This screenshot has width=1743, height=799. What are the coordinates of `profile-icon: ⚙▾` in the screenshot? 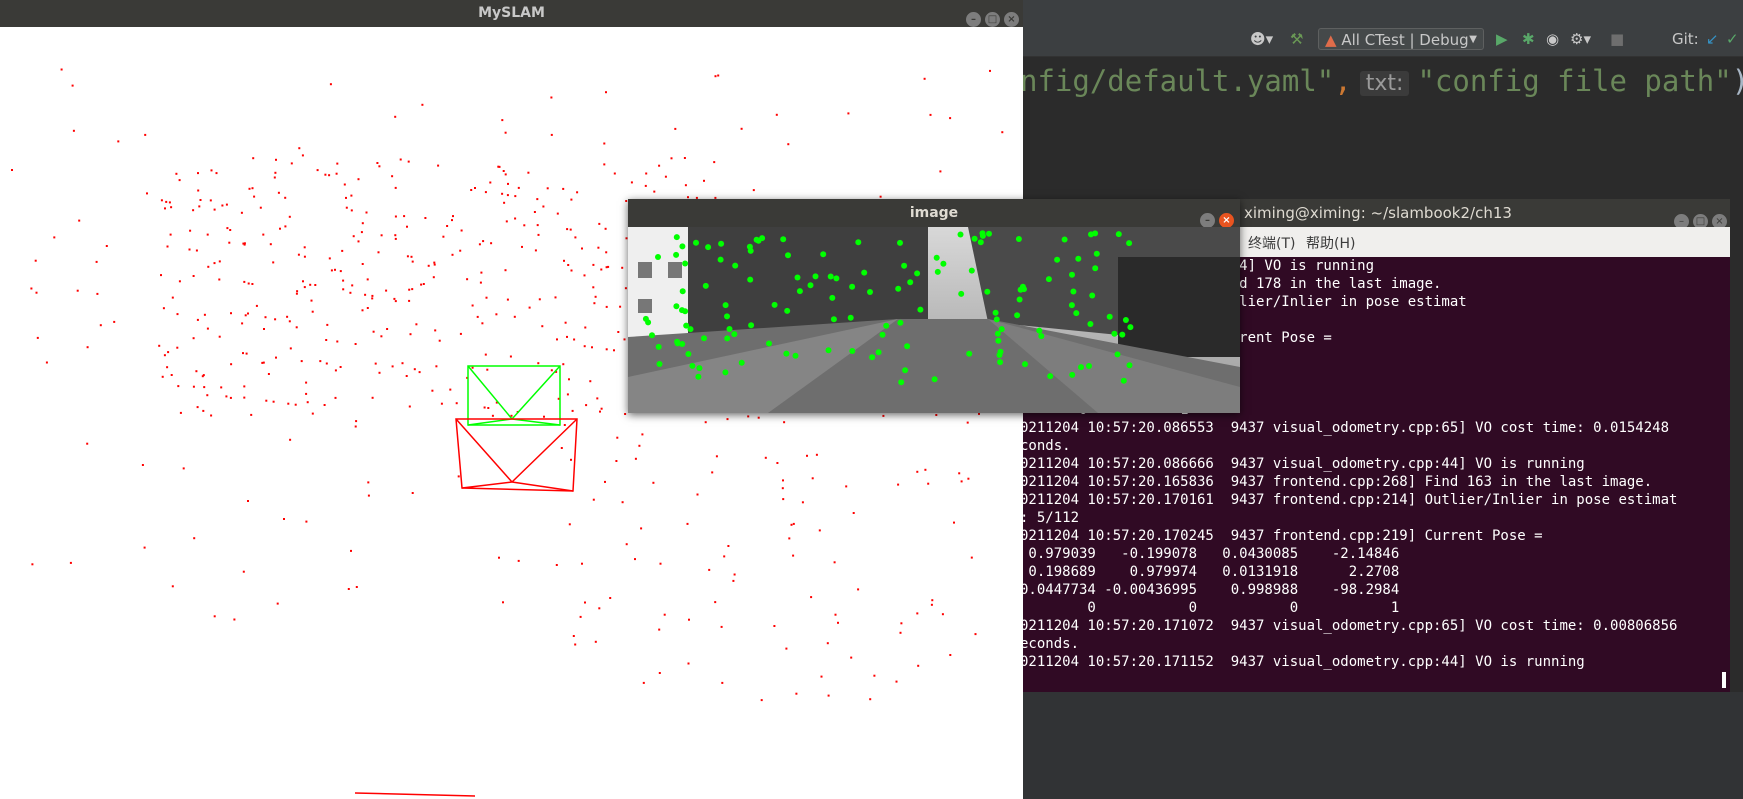 It's located at (1580, 39).